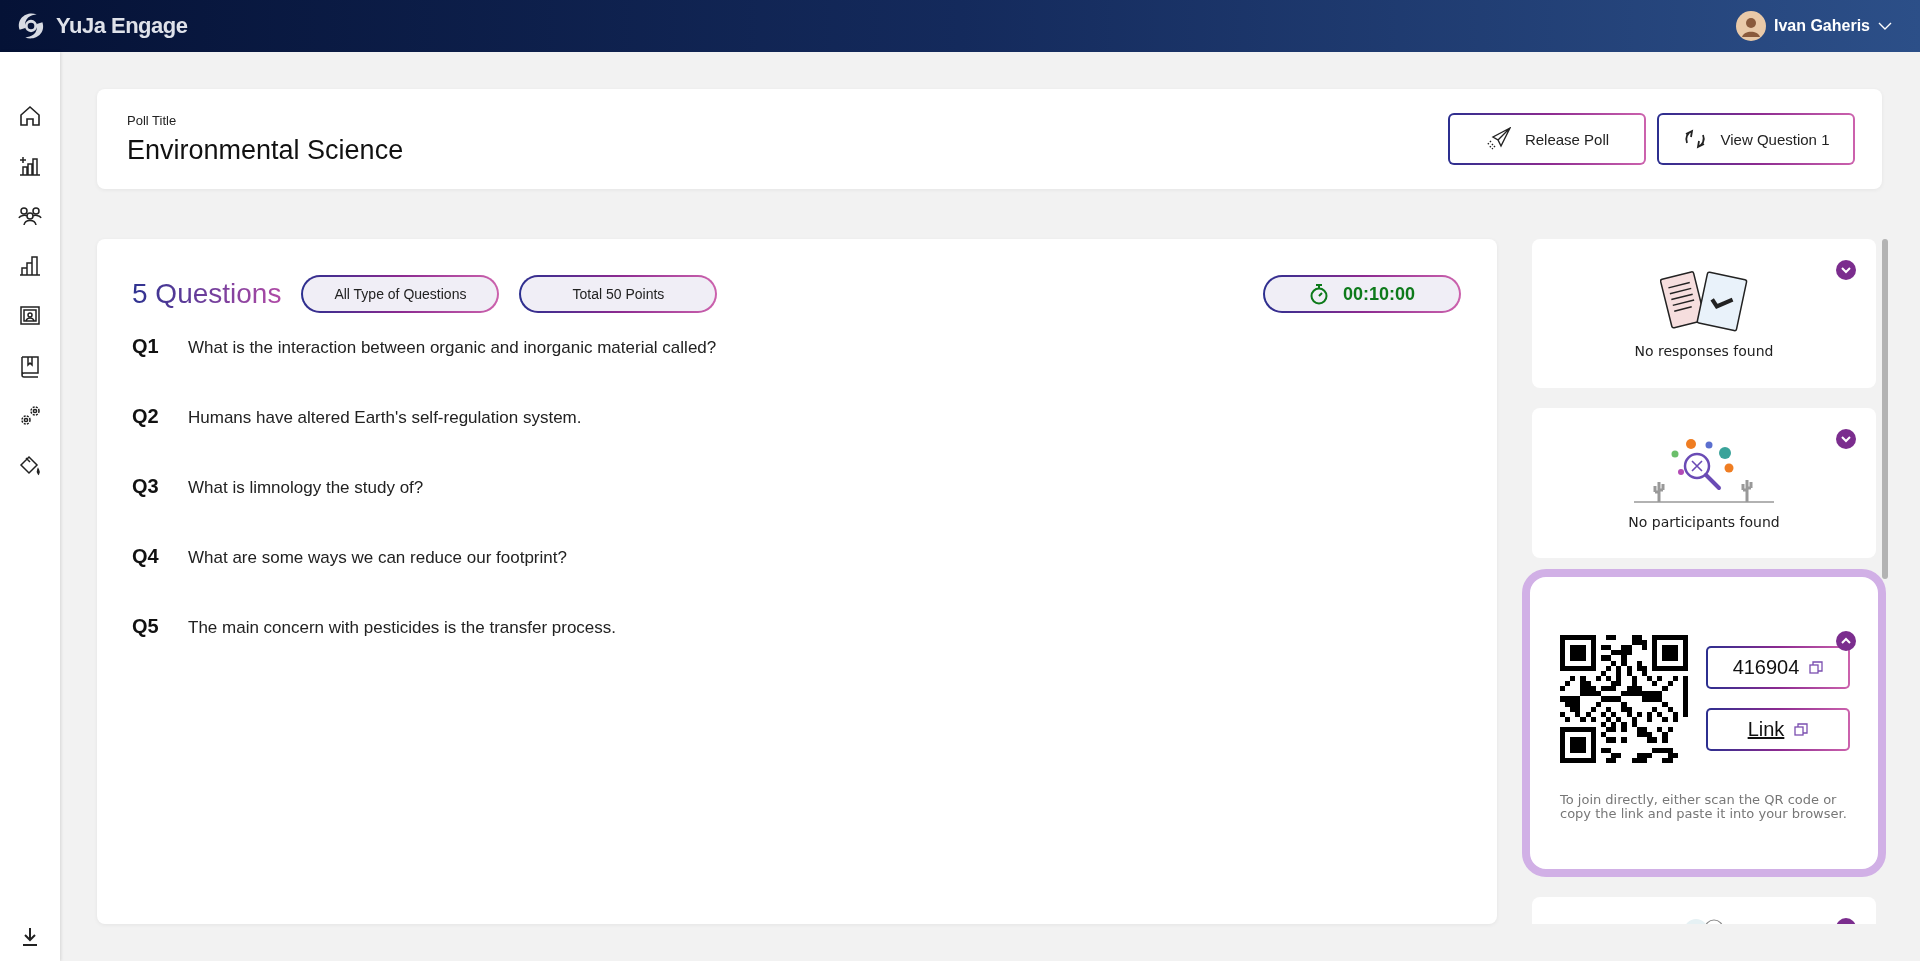  What do you see at coordinates (30, 266) in the screenshot?
I see `bar-chart-icon` at bounding box center [30, 266].